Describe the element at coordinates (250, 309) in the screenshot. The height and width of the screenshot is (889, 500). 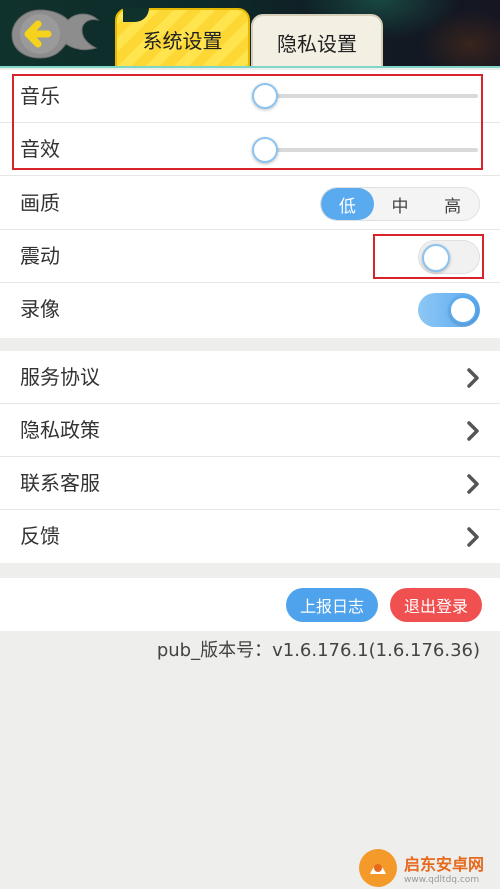
I see `record-row: 录像` at that location.